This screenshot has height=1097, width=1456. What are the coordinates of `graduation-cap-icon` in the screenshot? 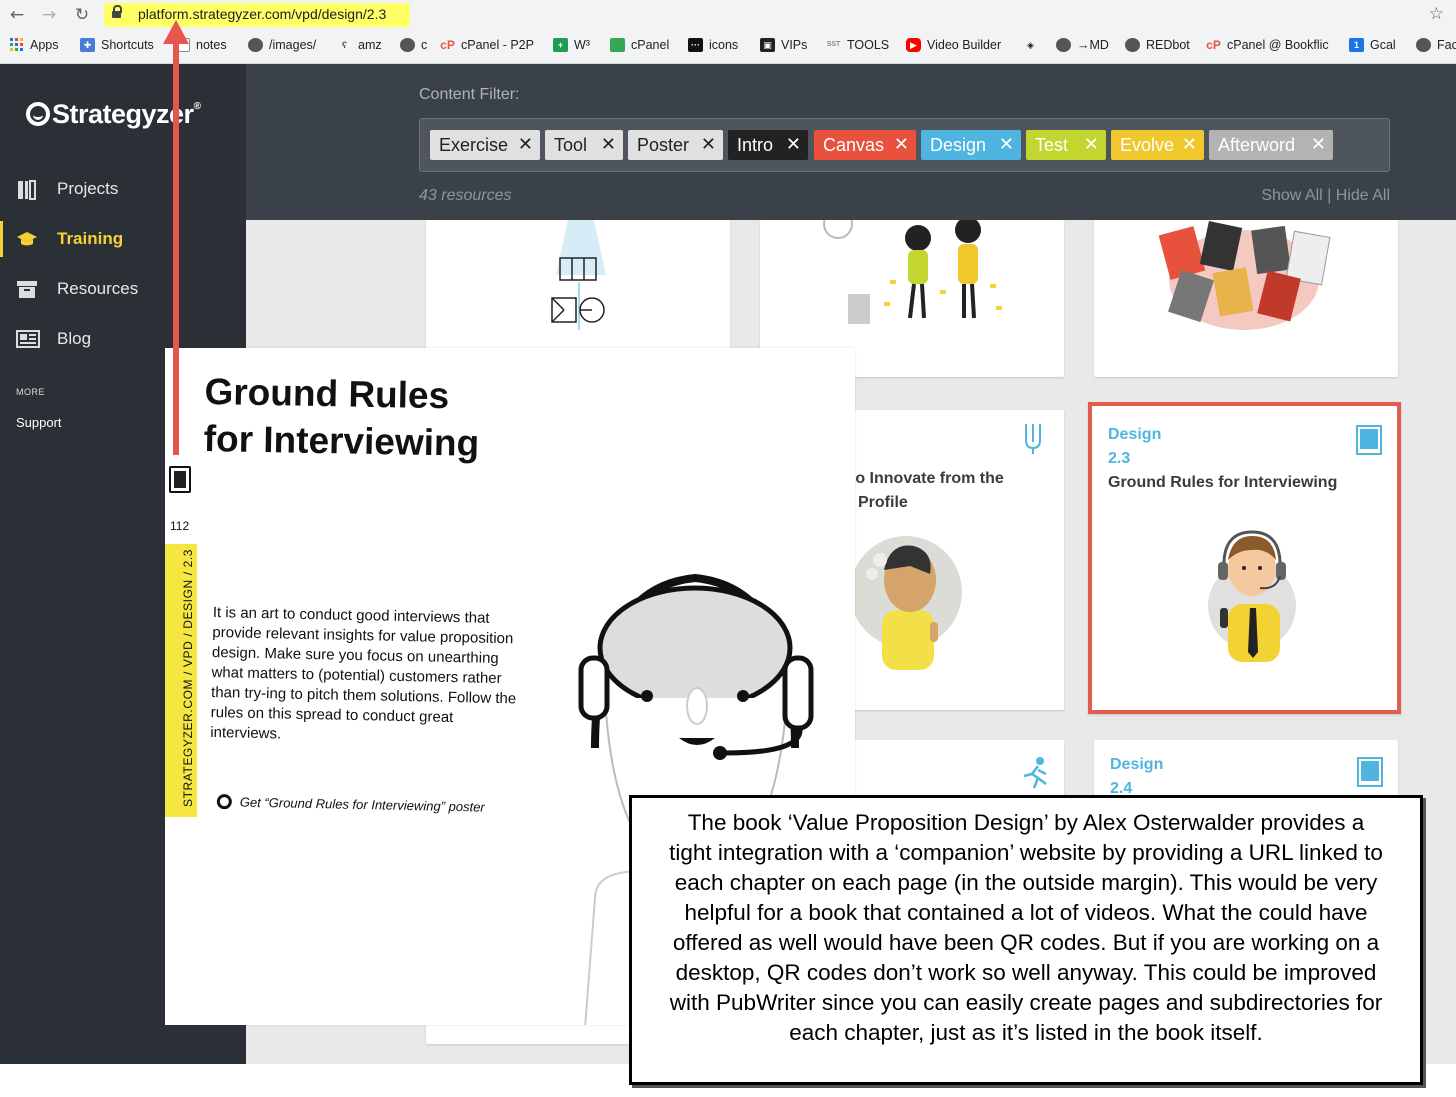 It's located at (27, 239).